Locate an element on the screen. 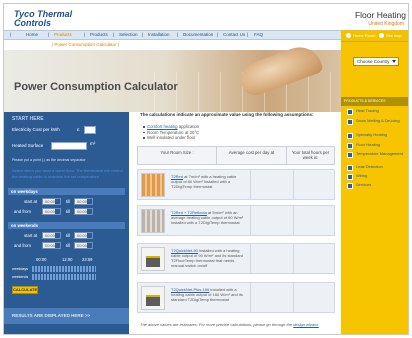 The height and width of the screenshot is (338, 412). timeline-weekends-label: weekends is located at coordinates (20, 277).